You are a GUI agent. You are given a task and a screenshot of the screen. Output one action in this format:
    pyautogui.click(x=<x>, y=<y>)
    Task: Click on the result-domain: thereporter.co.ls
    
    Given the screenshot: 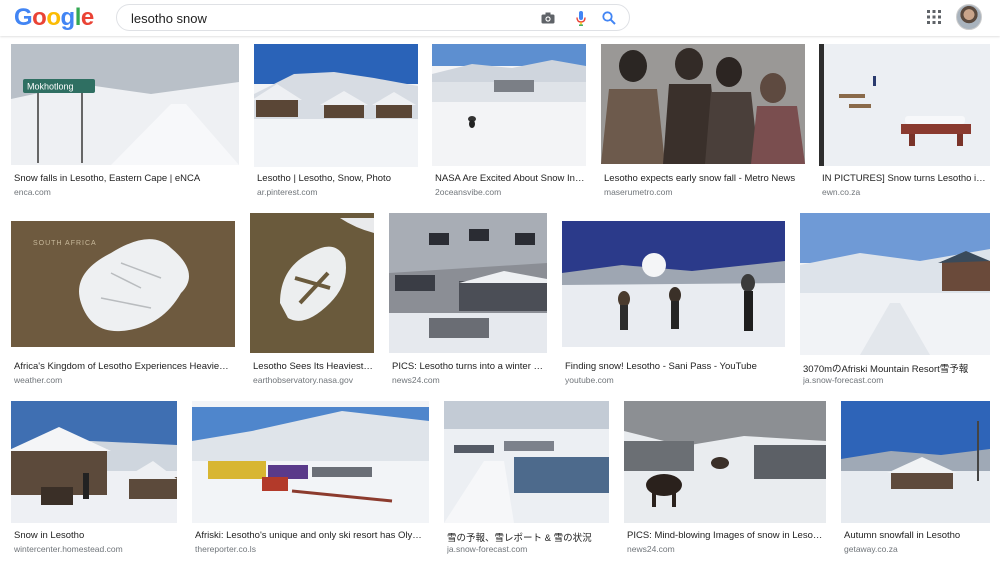 What is the action you would take?
    pyautogui.click(x=225, y=549)
    